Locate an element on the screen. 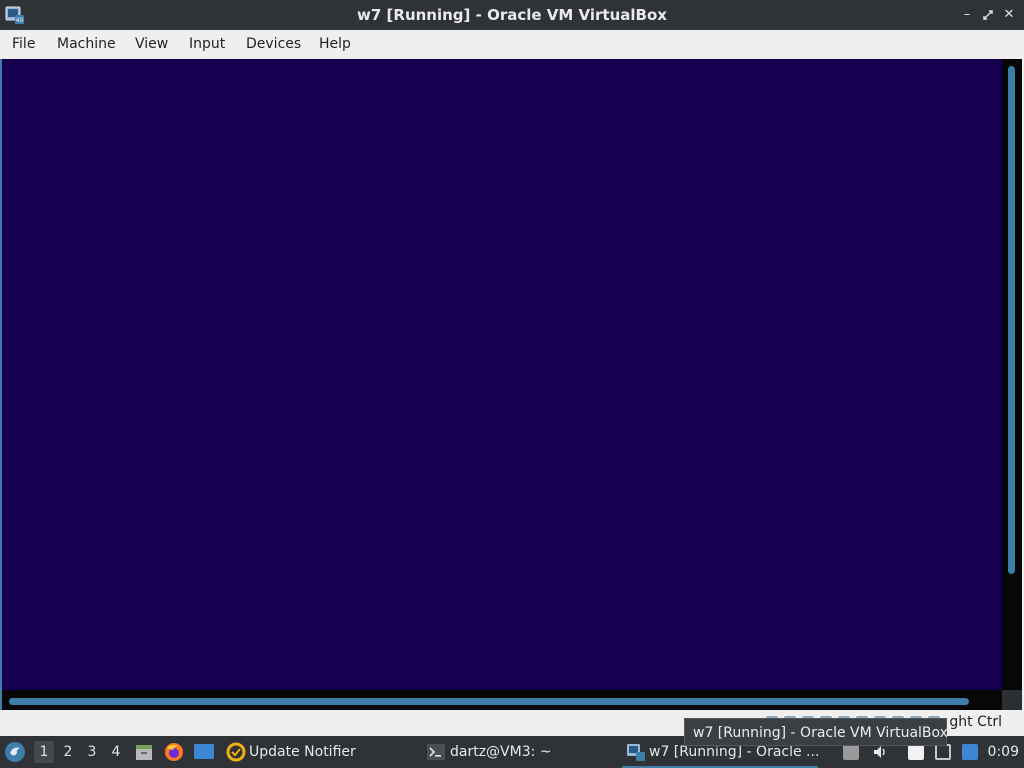 This screenshot has height=768, width=1024. task-update-notifier: Update Notifier is located at coordinates (329, 752).